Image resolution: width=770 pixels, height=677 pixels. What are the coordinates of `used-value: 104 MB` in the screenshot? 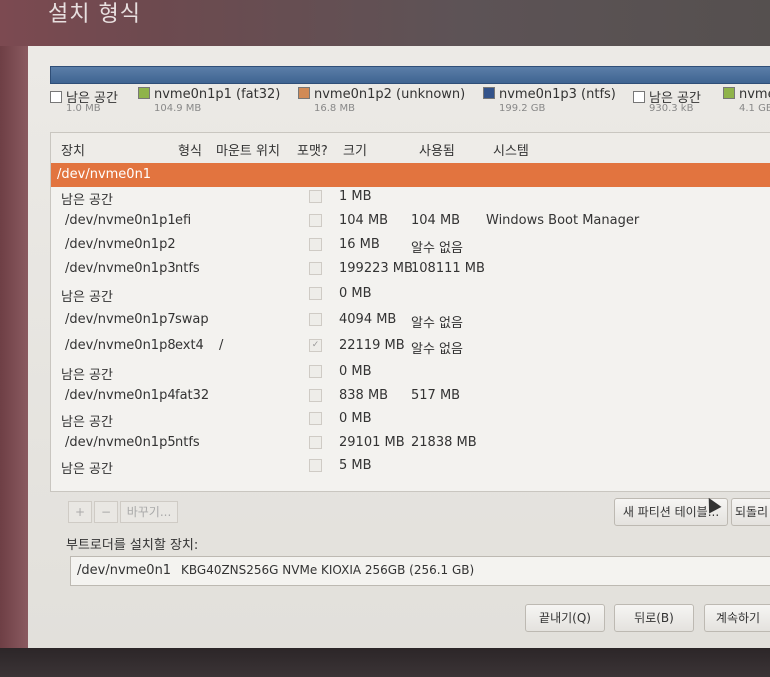 It's located at (436, 220).